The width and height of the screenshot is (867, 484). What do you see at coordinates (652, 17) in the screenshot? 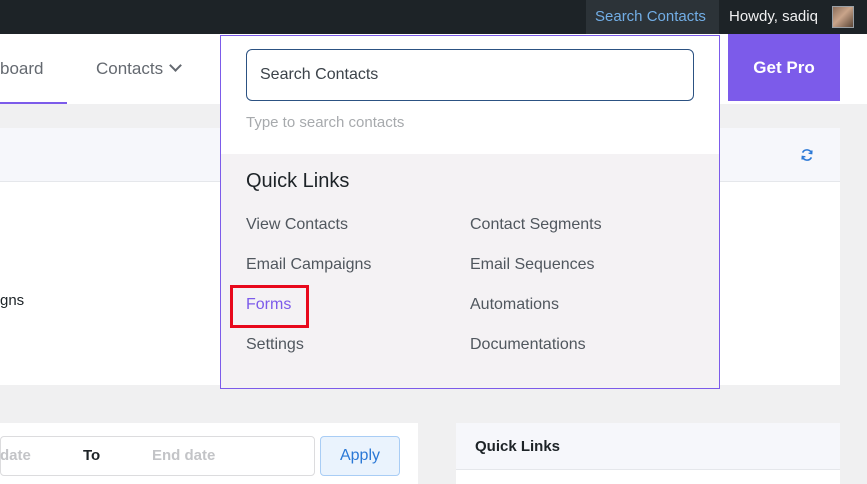
I see `admin-bar-search-contacts: Search Contacts` at bounding box center [652, 17].